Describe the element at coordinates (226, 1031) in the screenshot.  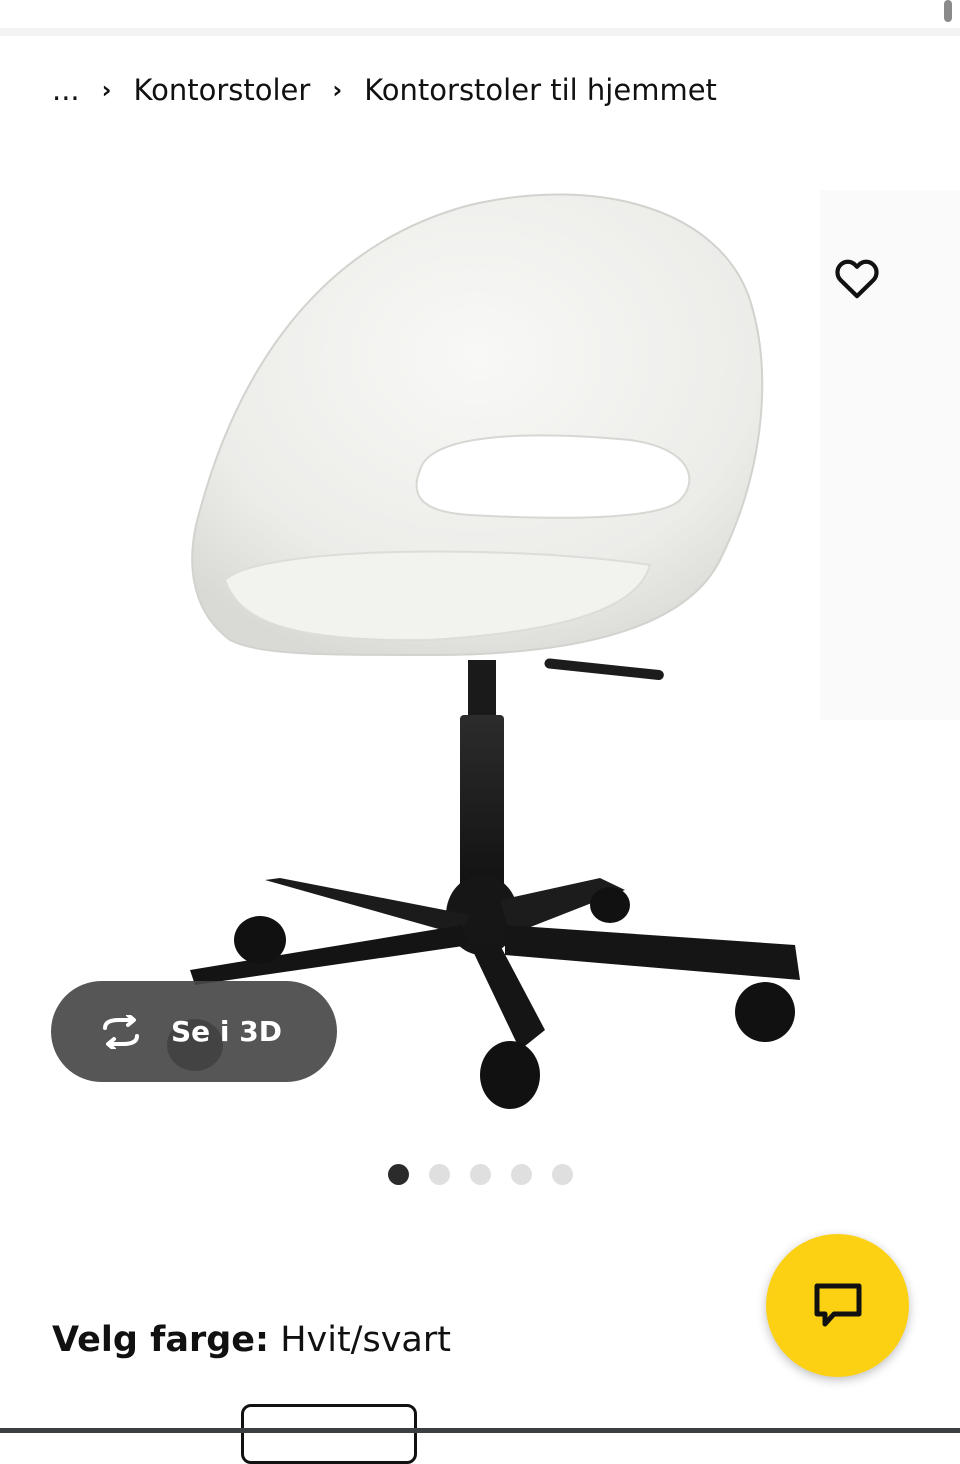
I see `see-in-3d-label: Se i 3D` at that location.